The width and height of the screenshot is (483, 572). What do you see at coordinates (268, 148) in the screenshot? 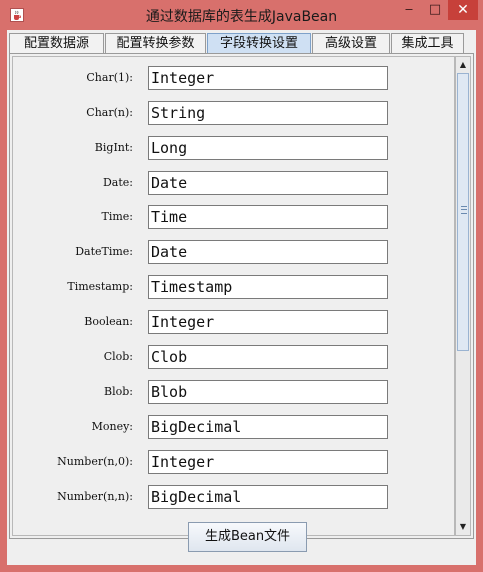
I see `mapping-type-input: Long` at bounding box center [268, 148].